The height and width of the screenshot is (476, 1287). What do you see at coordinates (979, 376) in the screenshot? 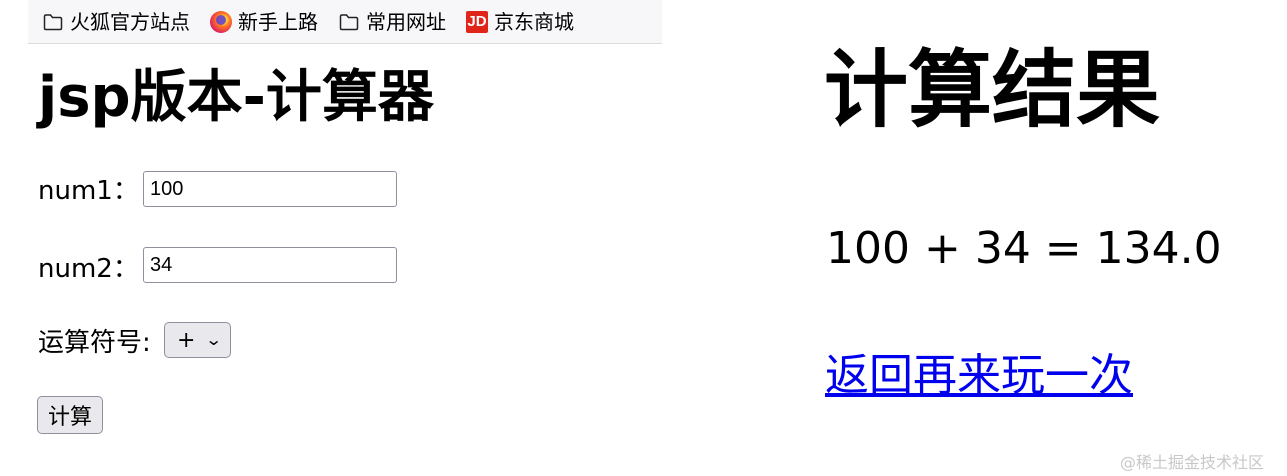
I see `back-link: 返回再来玩一次` at bounding box center [979, 376].